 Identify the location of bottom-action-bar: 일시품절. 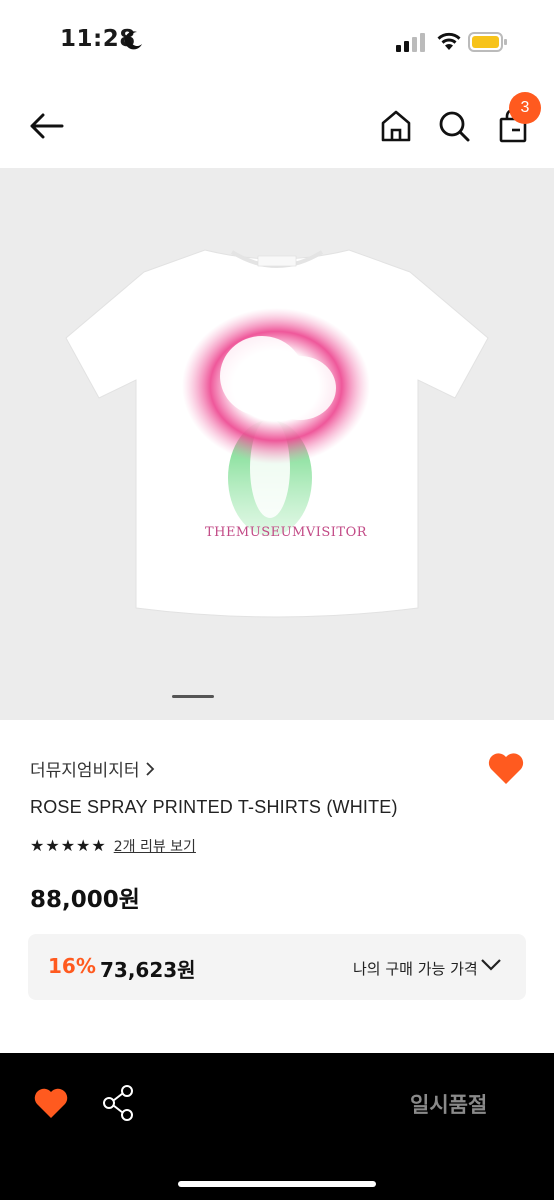
(277, 1126).